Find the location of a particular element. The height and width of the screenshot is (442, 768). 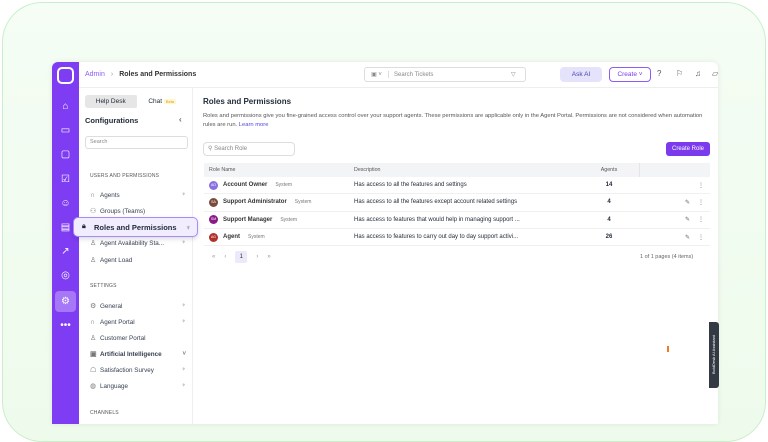

ask-ai-button: Ask AI is located at coordinates (581, 74).